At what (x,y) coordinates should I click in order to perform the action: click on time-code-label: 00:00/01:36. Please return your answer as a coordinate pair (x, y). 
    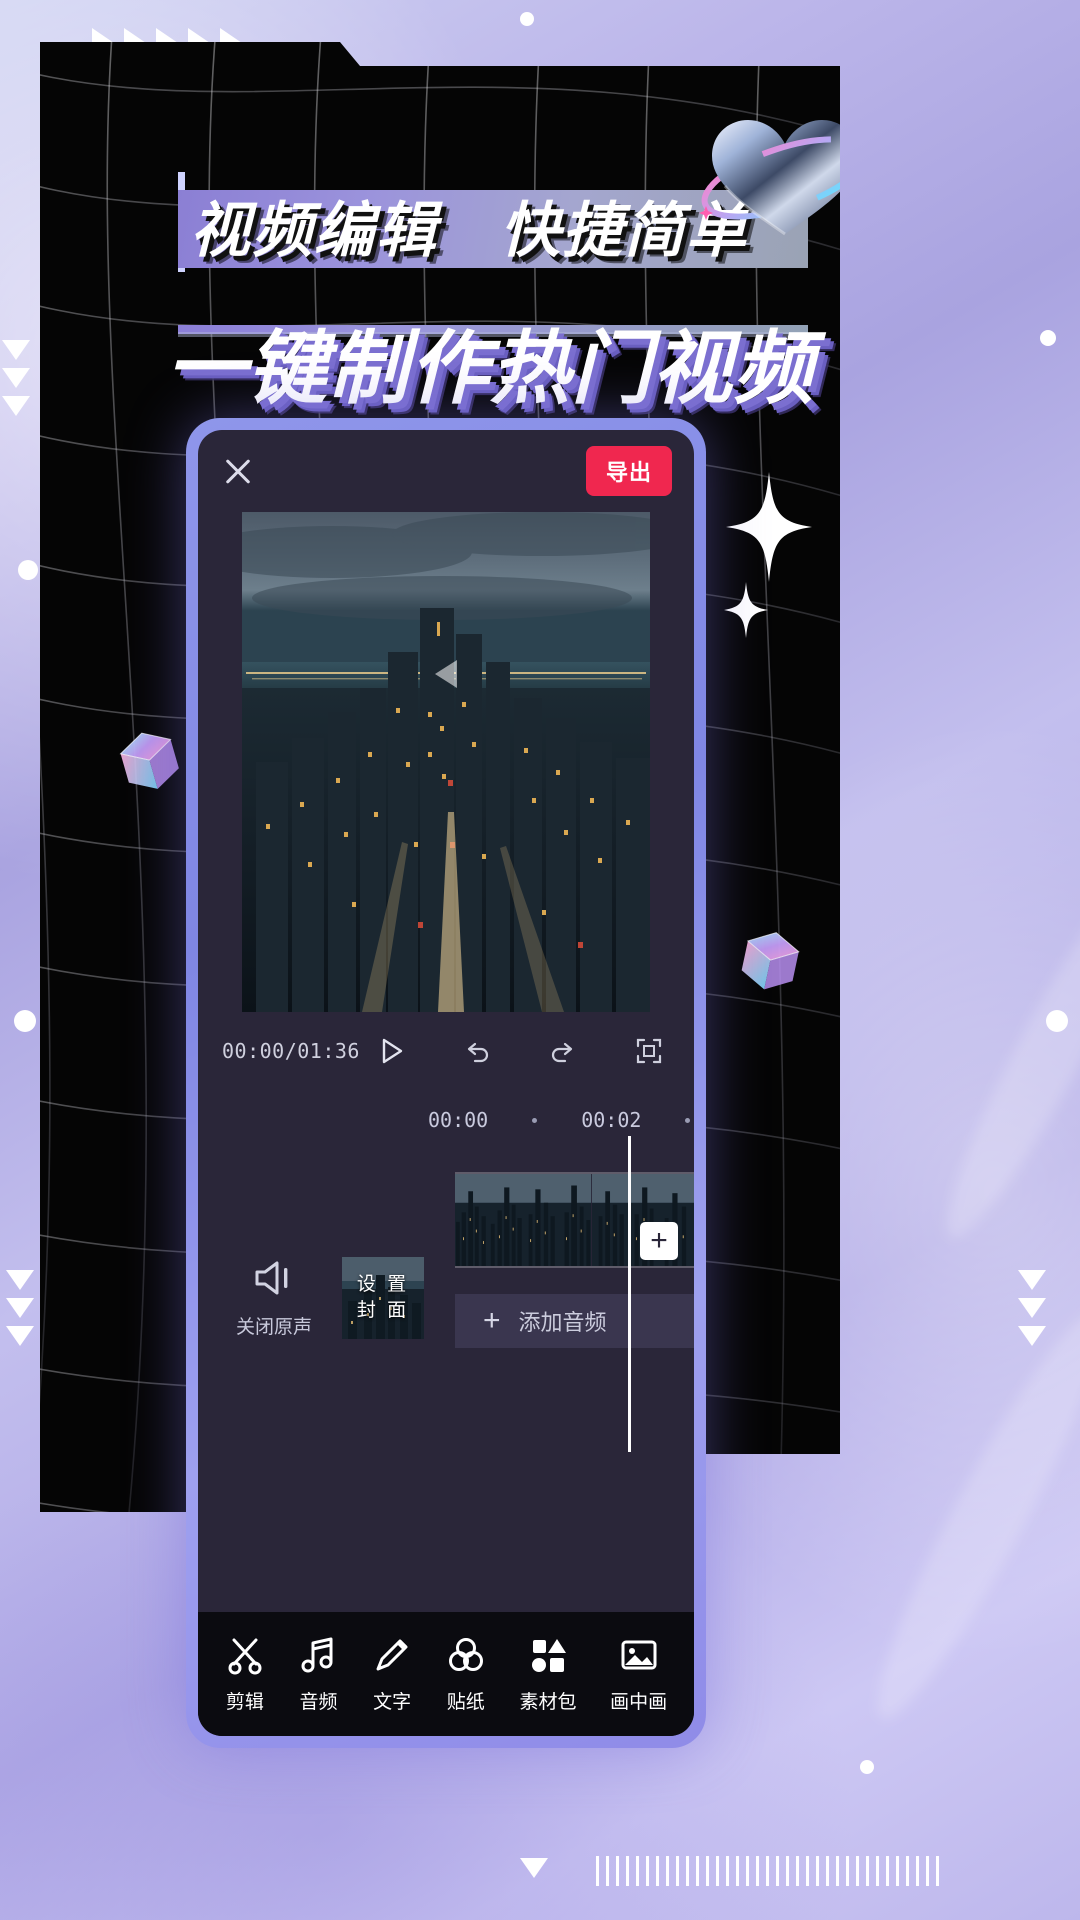
    Looking at the image, I should click on (291, 1051).